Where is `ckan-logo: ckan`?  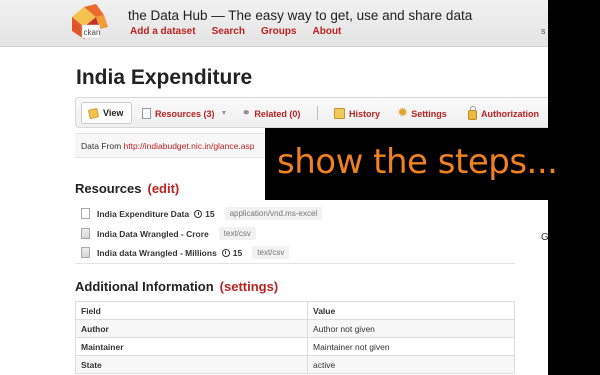 ckan-logo: ckan is located at coordinates (92, 22).